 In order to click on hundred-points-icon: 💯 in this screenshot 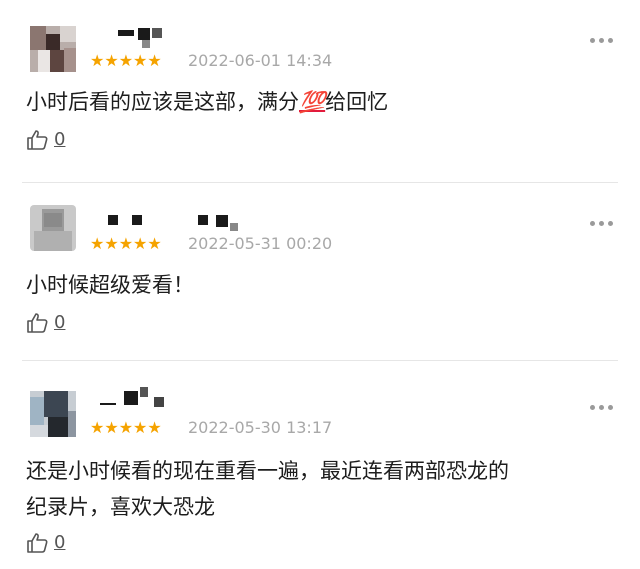, I will do `click(312, 102)`.